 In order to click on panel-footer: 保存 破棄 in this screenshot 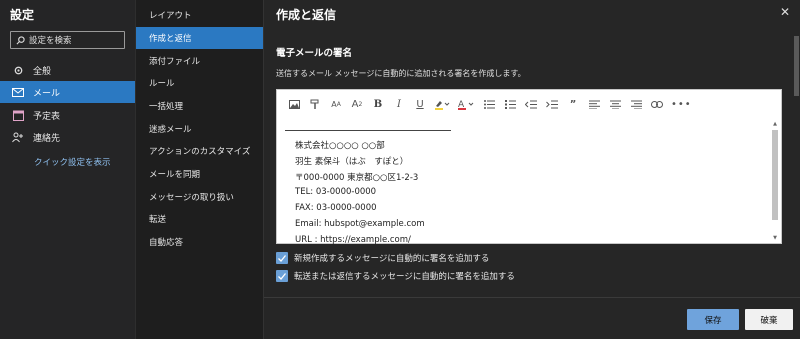, I will do `click(532, 318)`.